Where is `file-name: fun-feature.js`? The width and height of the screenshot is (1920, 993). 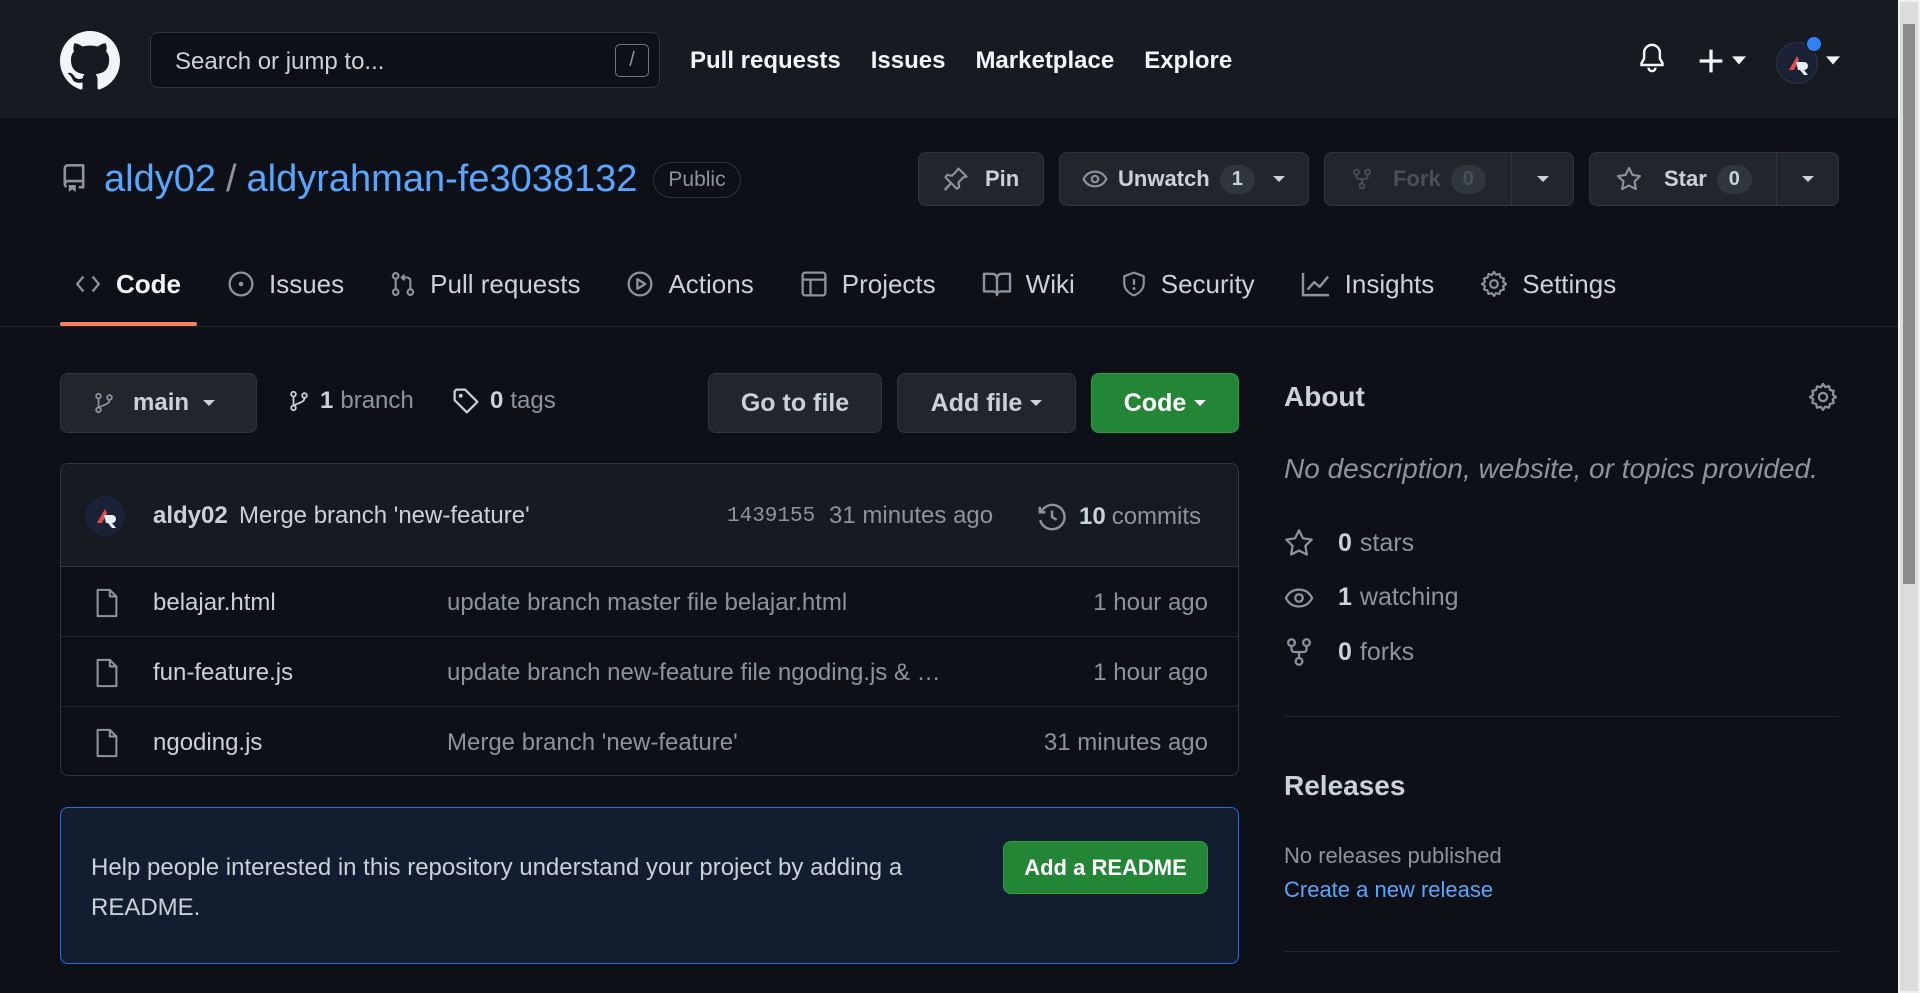 file-name: fun-feature.js is located at coordinates (223, 673).